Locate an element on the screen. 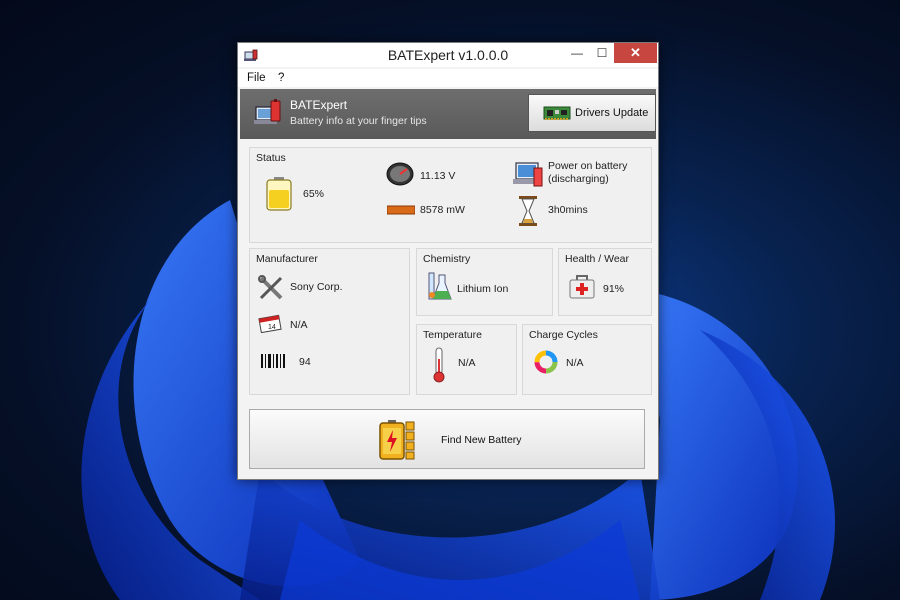  find-new-battery-button: Find New Battery is located at coordinates (447, 439).